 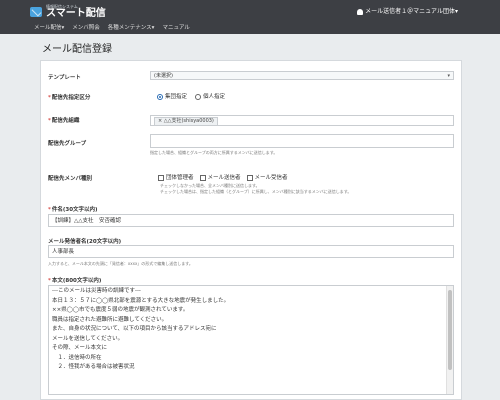 What do you see at coordinates (88, 338) in the screenshot?
I see `body-line: メールを送信してください。` at bounding box center [88, 338].